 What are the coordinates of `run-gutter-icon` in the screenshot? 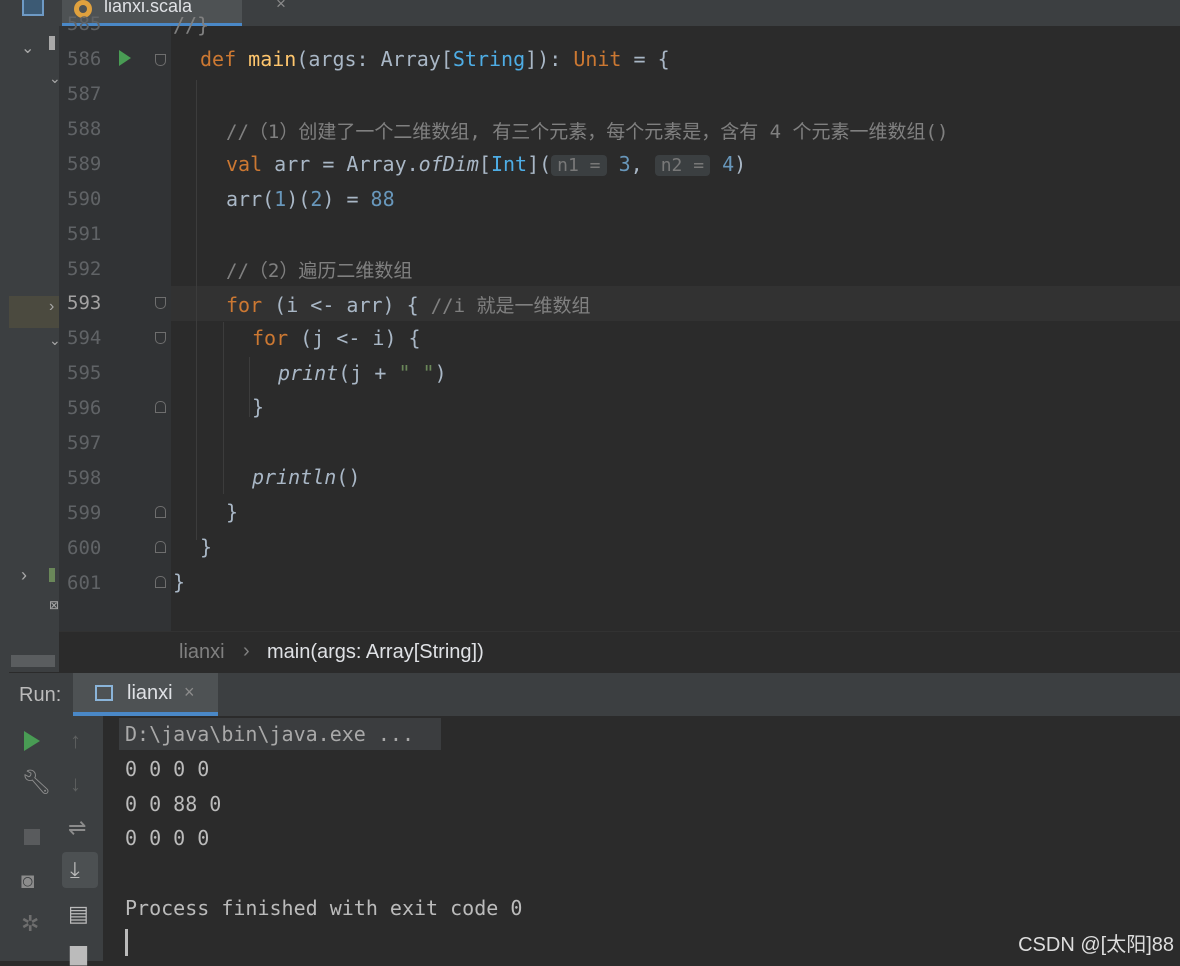 It's located at (125, 58).